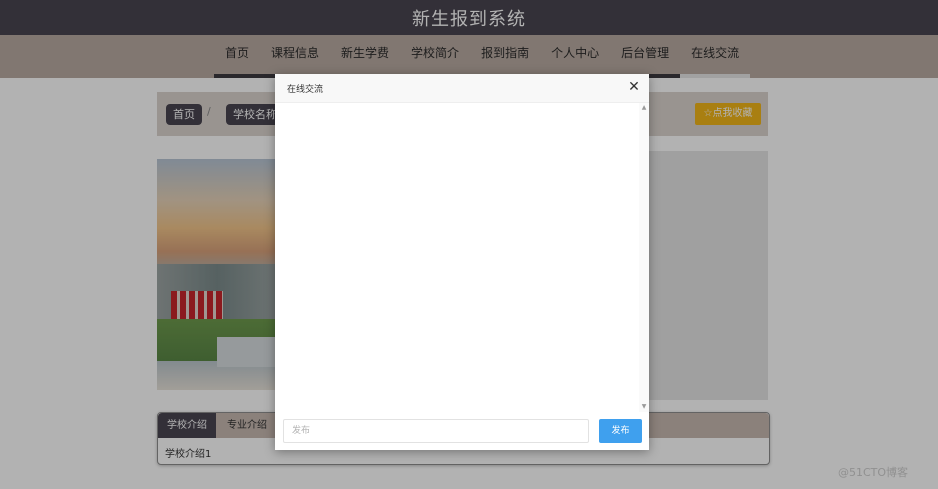 This screenshot has height=489, width=938. Describe the element at coordinates (462, 88) in the screenshot. I see `modal-header: 在线交流 ✕` at that location.